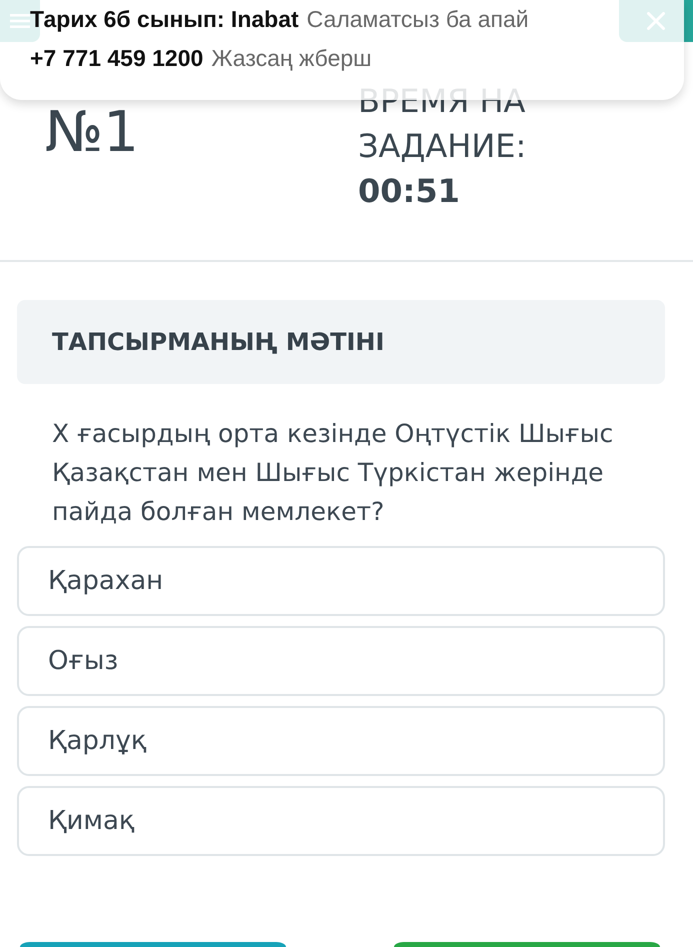  I want to click on notification-sender: Тарих 6б сынып: Inabat, so click(164, 19).